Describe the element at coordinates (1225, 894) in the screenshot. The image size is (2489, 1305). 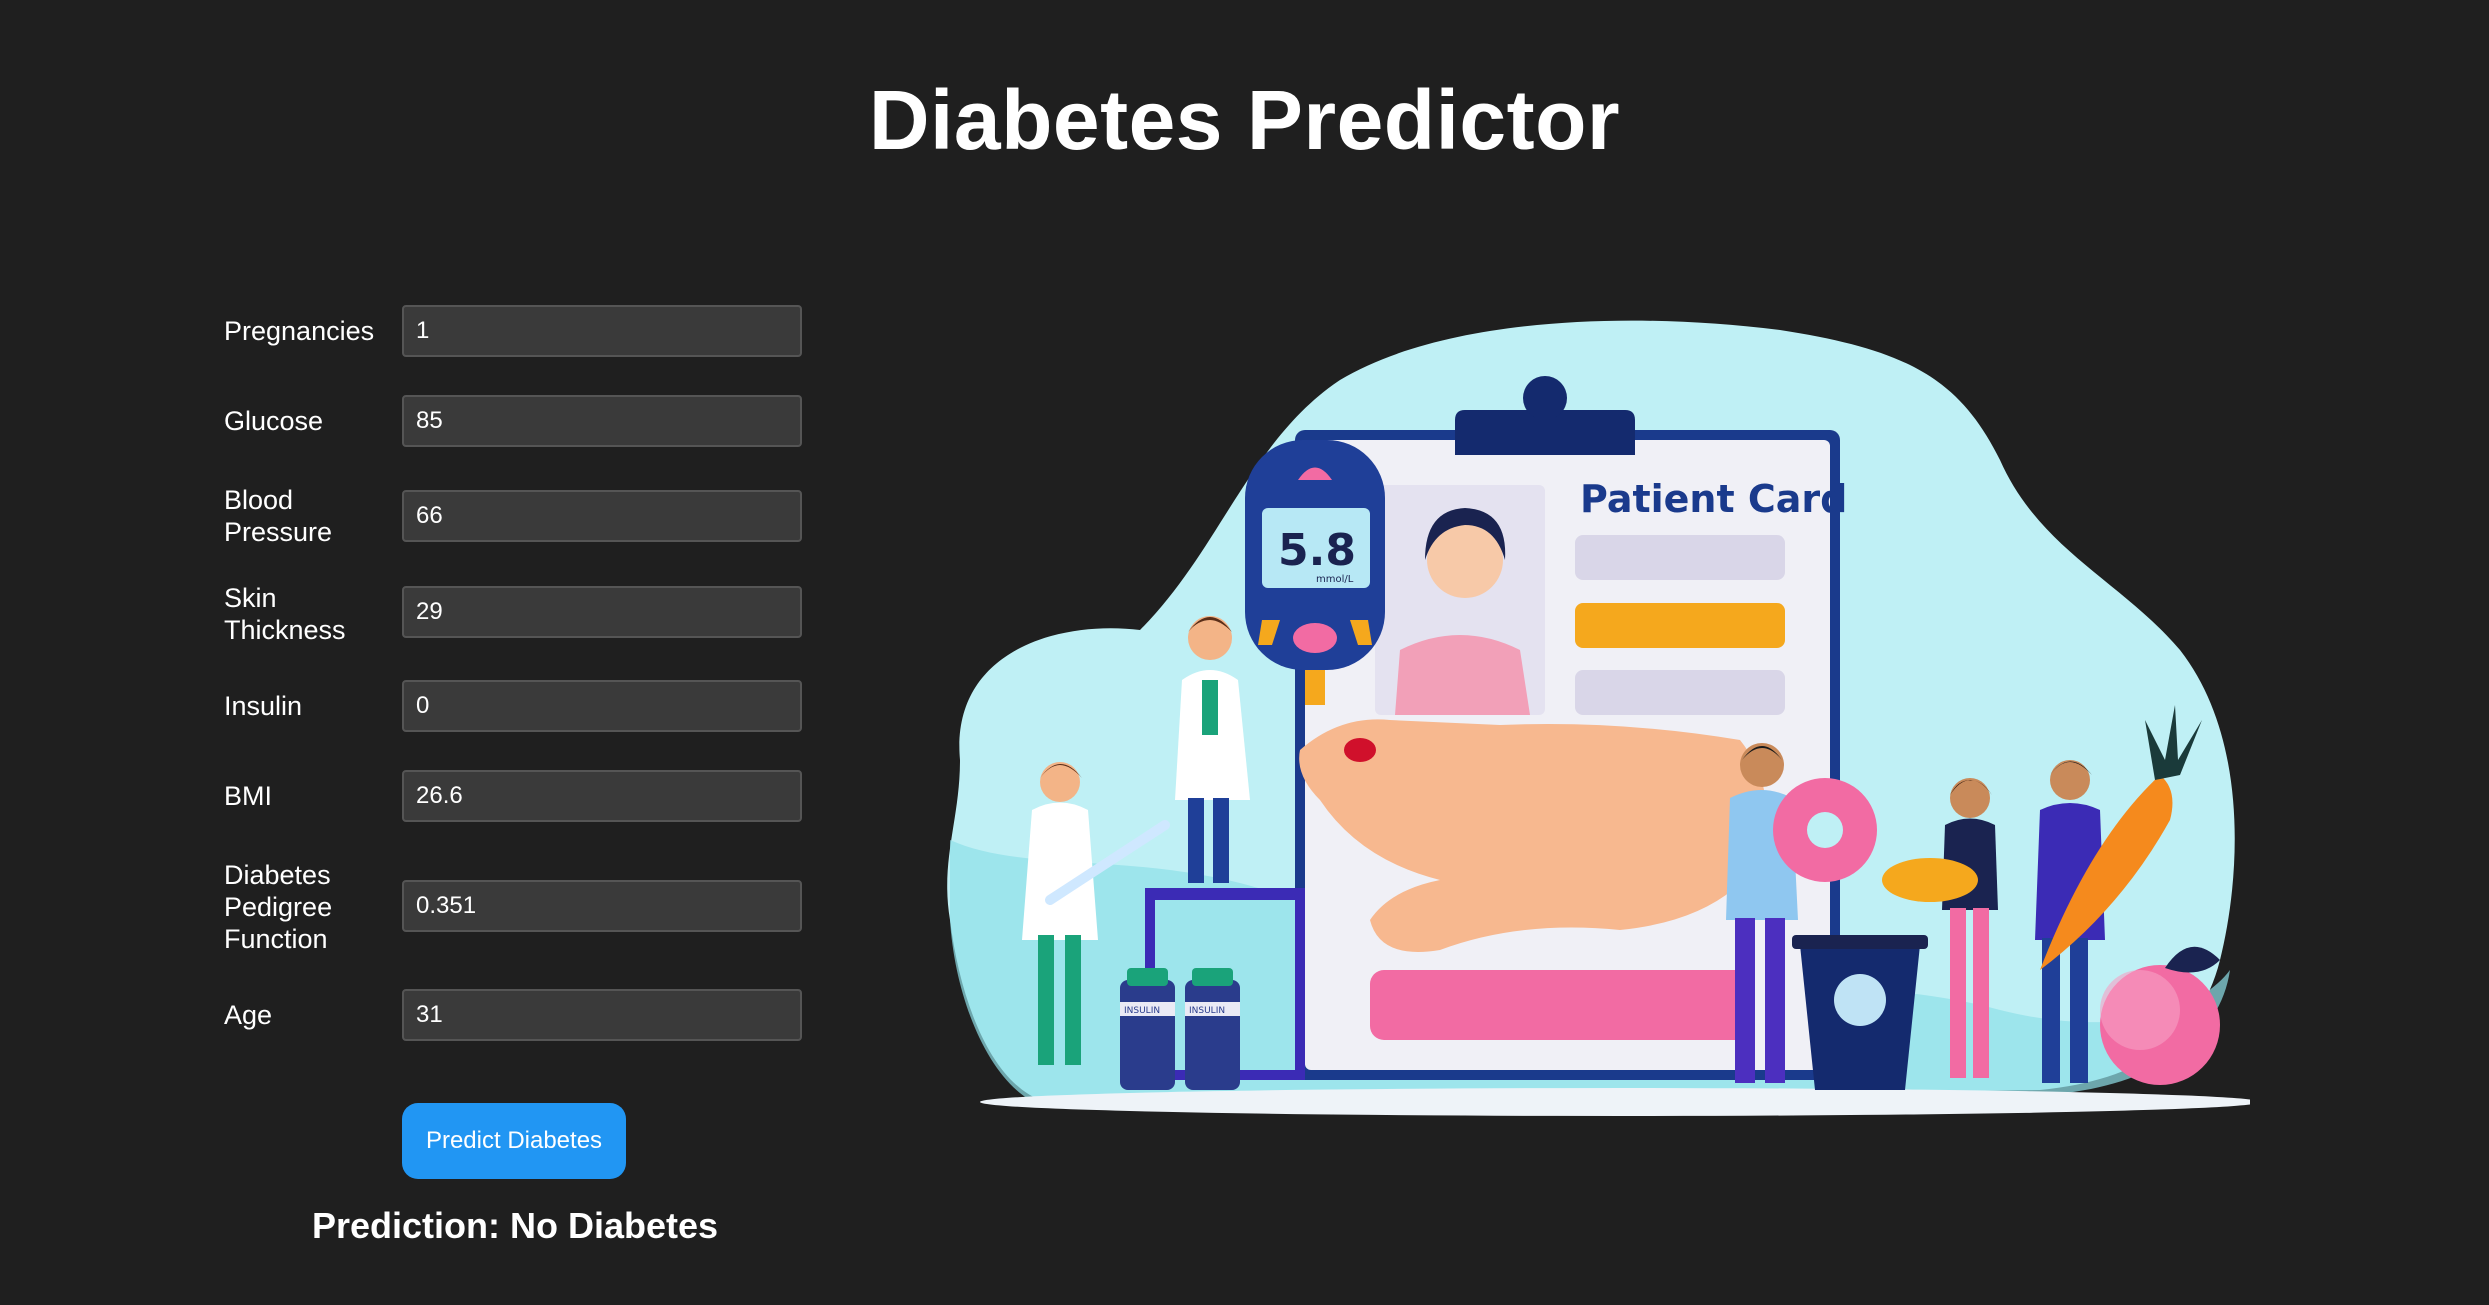
I see `stand-top` at that location.